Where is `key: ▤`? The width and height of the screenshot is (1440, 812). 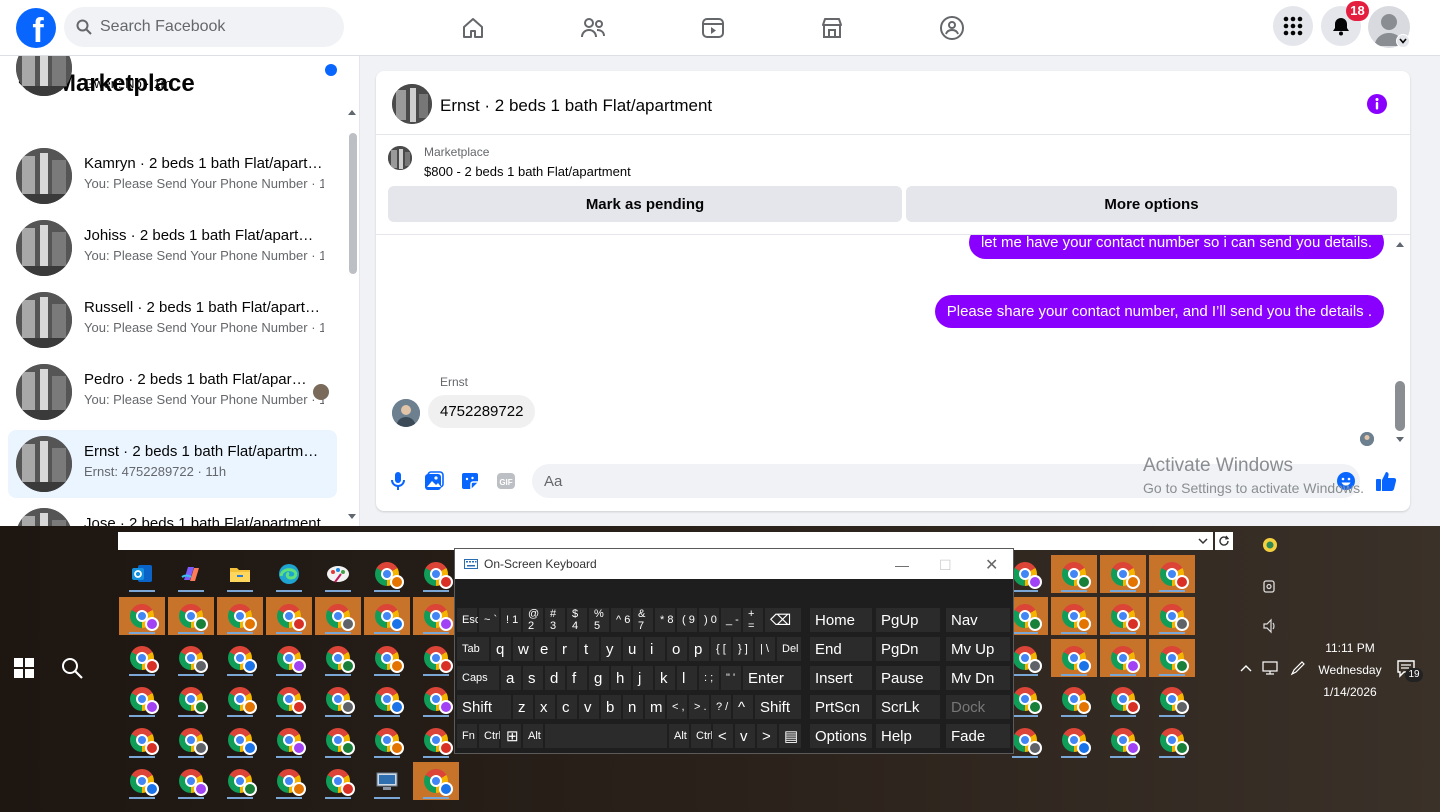 key: ▤ is located at coordinates (790, 736).